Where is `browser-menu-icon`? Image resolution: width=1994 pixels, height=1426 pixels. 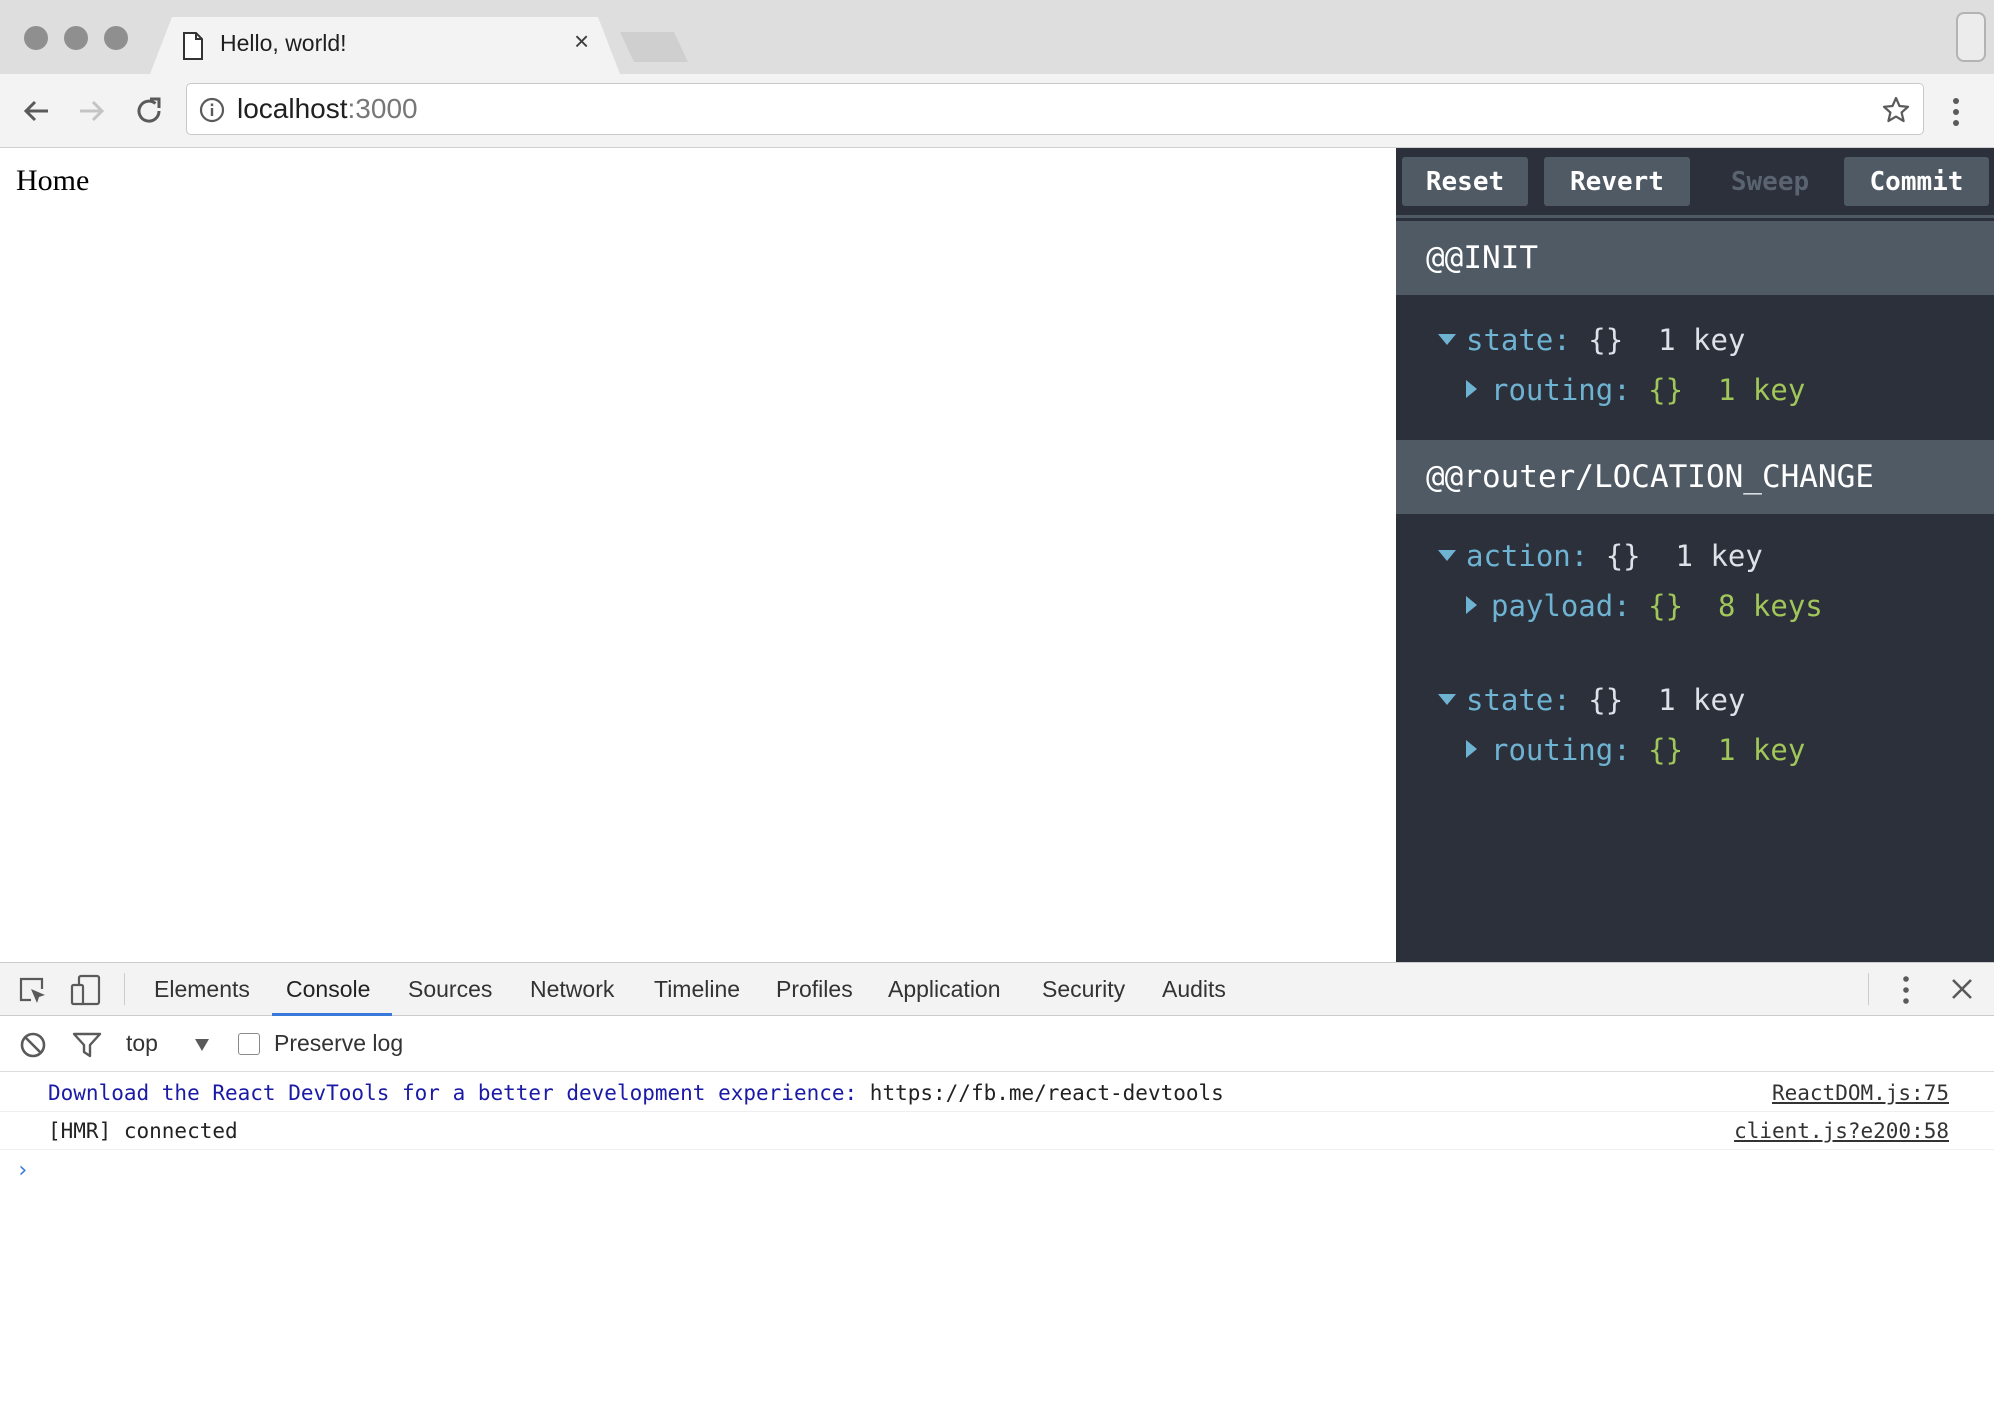 browser-menu-icon is located at coordinates (1956, 112).